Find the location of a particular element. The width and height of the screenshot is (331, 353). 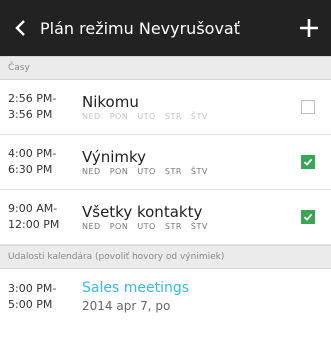

section-header-times: Časy is located at coordinates (165, 68).